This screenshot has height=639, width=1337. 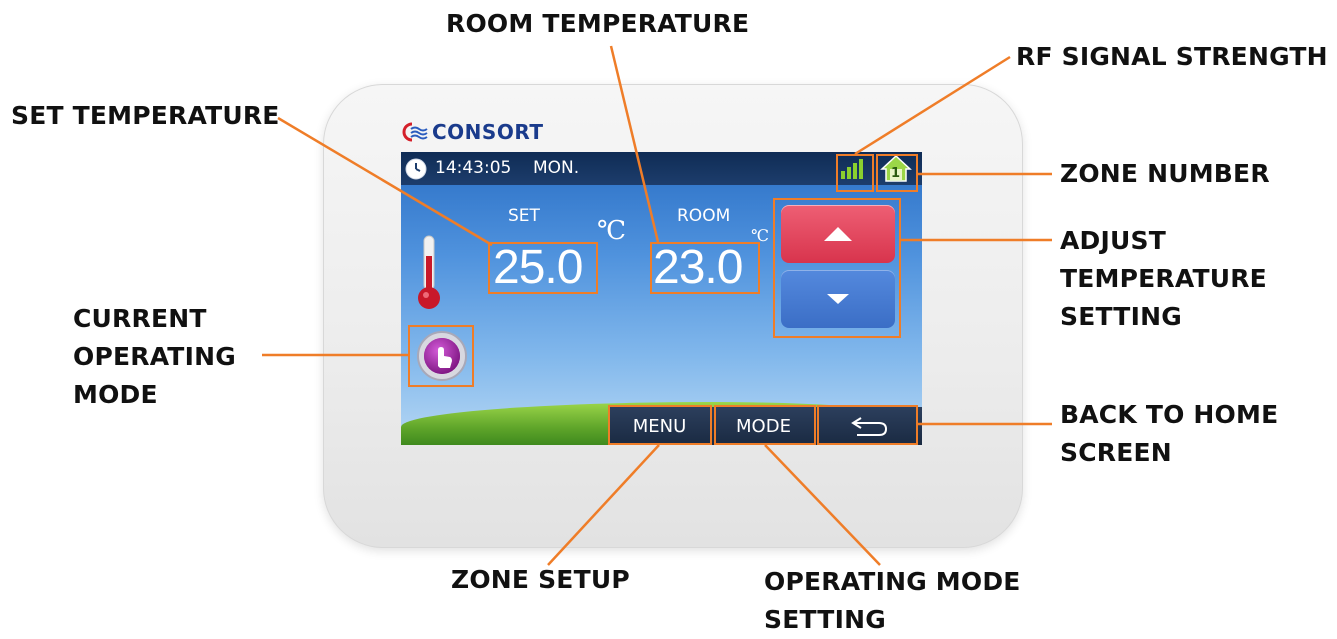 I want to click on mode-button: MODE, so click(x=764, y=426).